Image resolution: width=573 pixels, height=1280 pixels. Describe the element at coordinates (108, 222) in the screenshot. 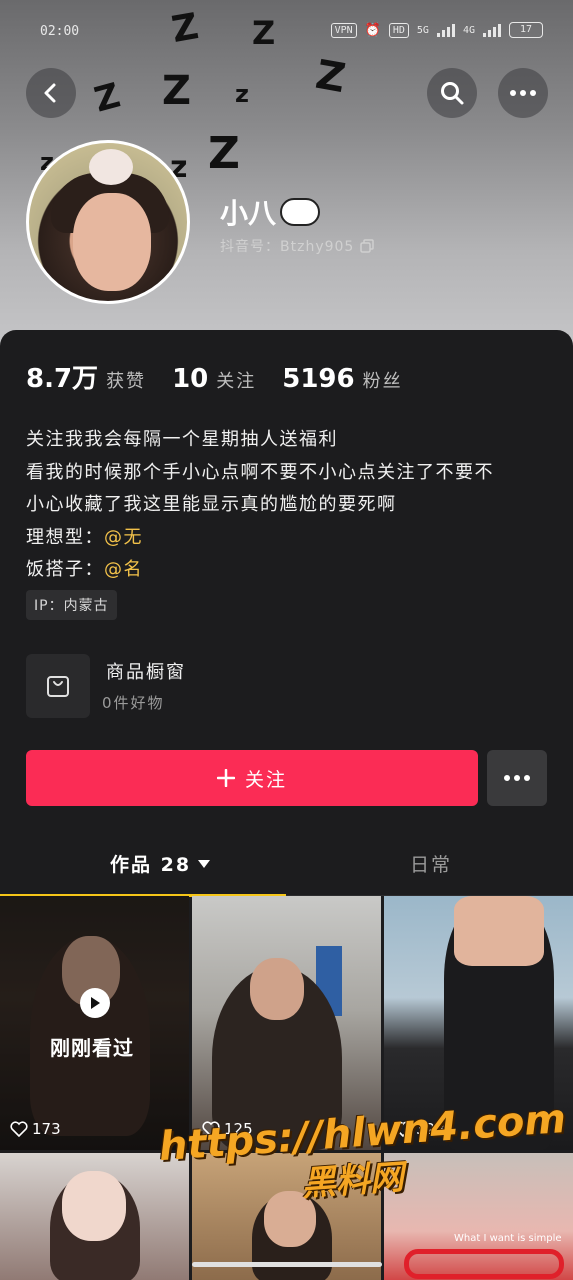

I see `avatar` at that location.